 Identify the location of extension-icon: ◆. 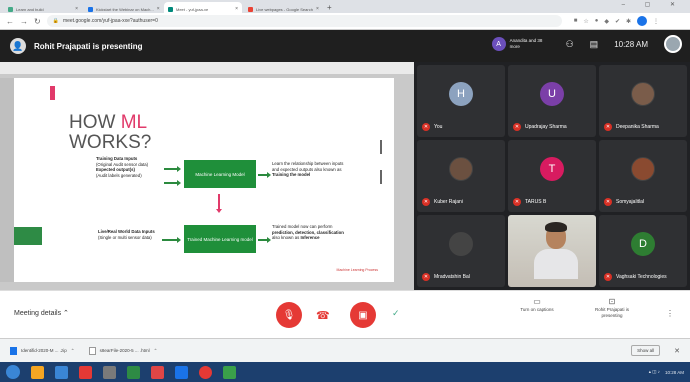
(606, 21).